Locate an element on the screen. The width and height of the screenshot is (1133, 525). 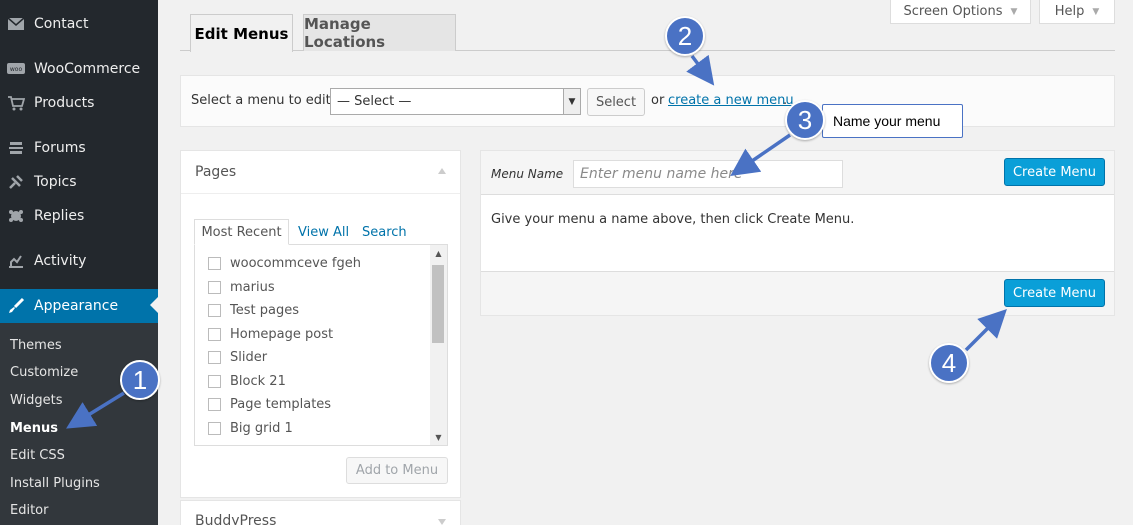
page-label: Test pages is located at coordinates (264, 310).